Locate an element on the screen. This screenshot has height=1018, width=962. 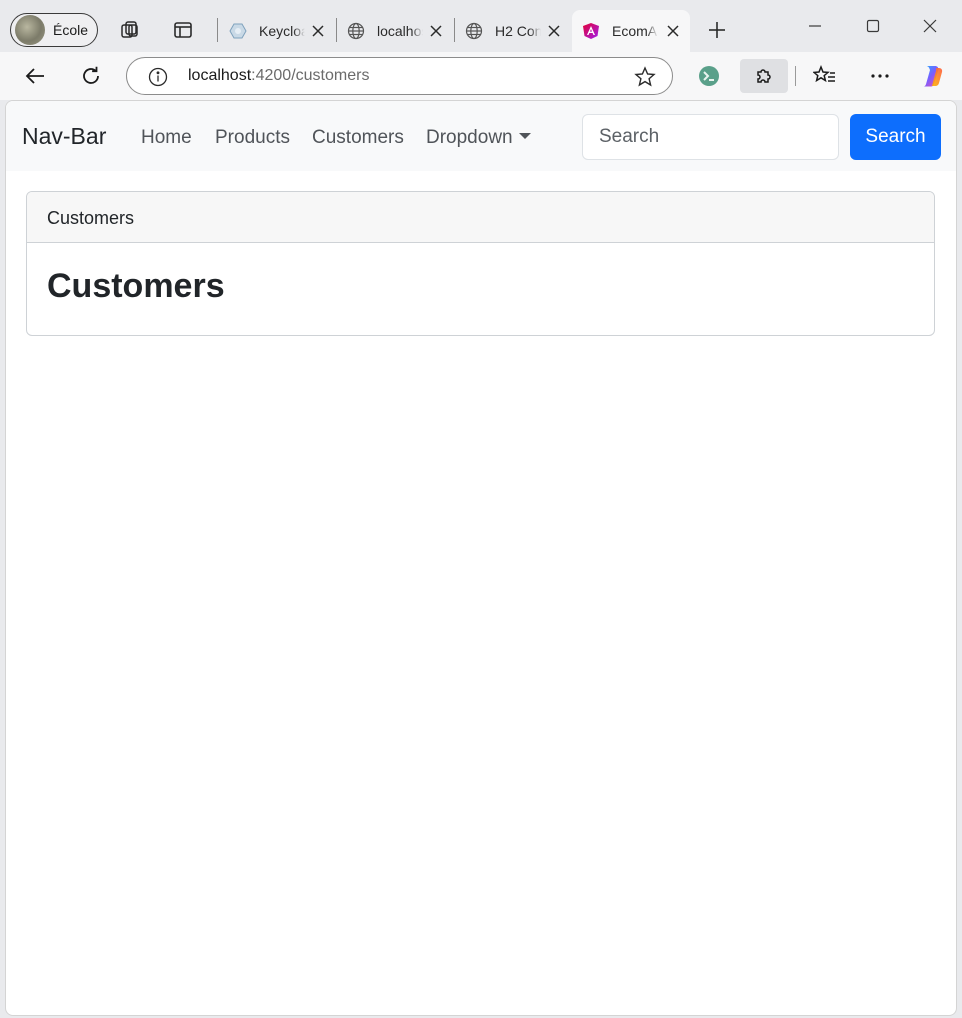
tab-localhost: localhost is located at coordinates (395, 31).